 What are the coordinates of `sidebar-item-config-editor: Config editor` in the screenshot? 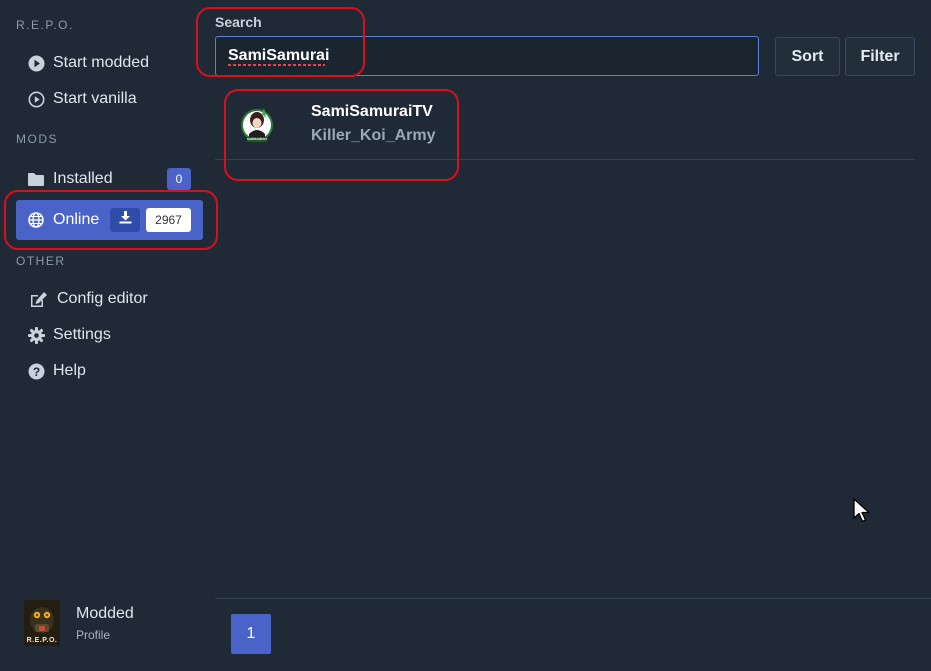 It's located at (109, 299).